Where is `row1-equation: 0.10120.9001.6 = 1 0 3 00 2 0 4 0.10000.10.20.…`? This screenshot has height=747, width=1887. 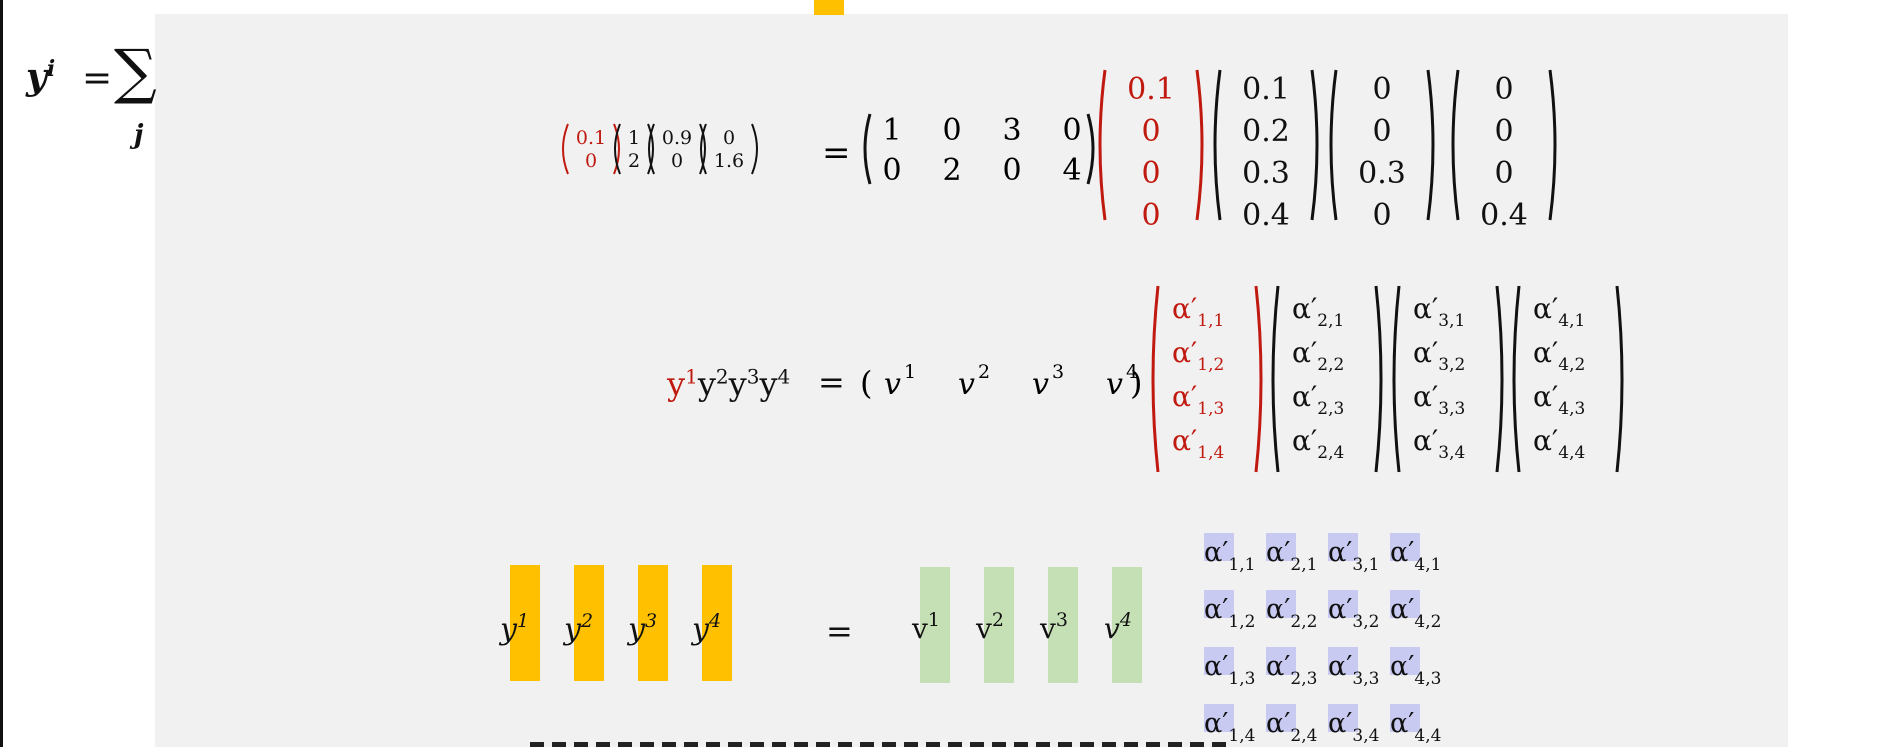 row1-equation: 0.10120.9001.6 = 1 0 3 00 2 0 4 0.10000.10.20.… is located at coordinates (1059, 151).